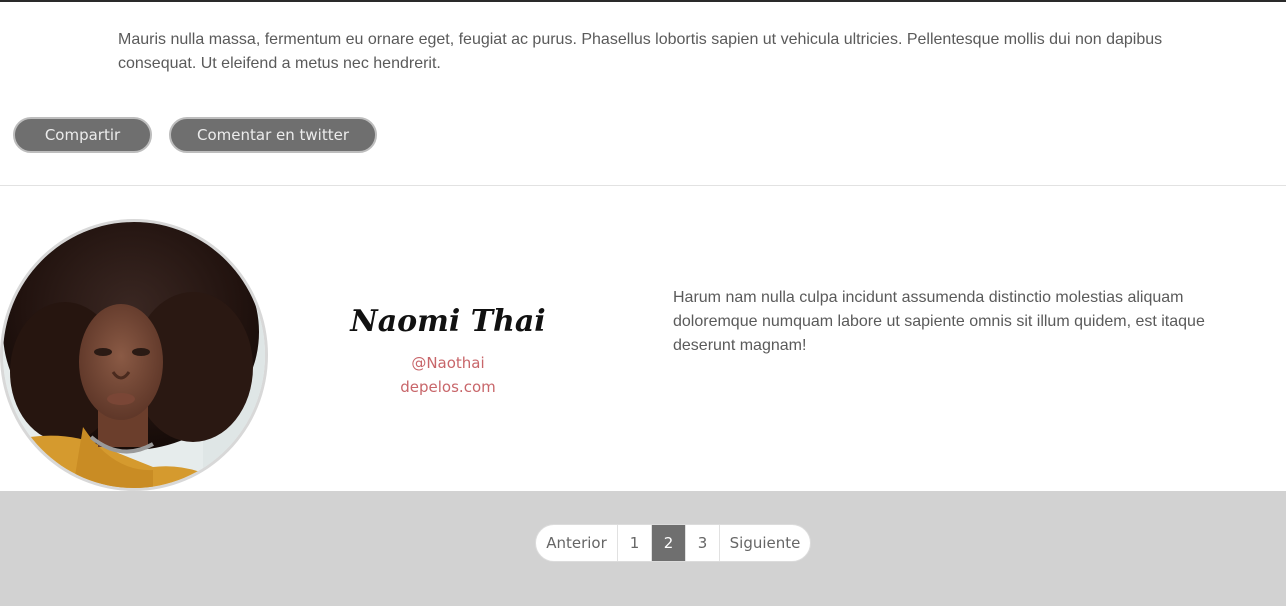 Image resolution: width=1286 pixels, height=606 pixels. I want to click on author-name: Naomi Thai, so click(448, 321).